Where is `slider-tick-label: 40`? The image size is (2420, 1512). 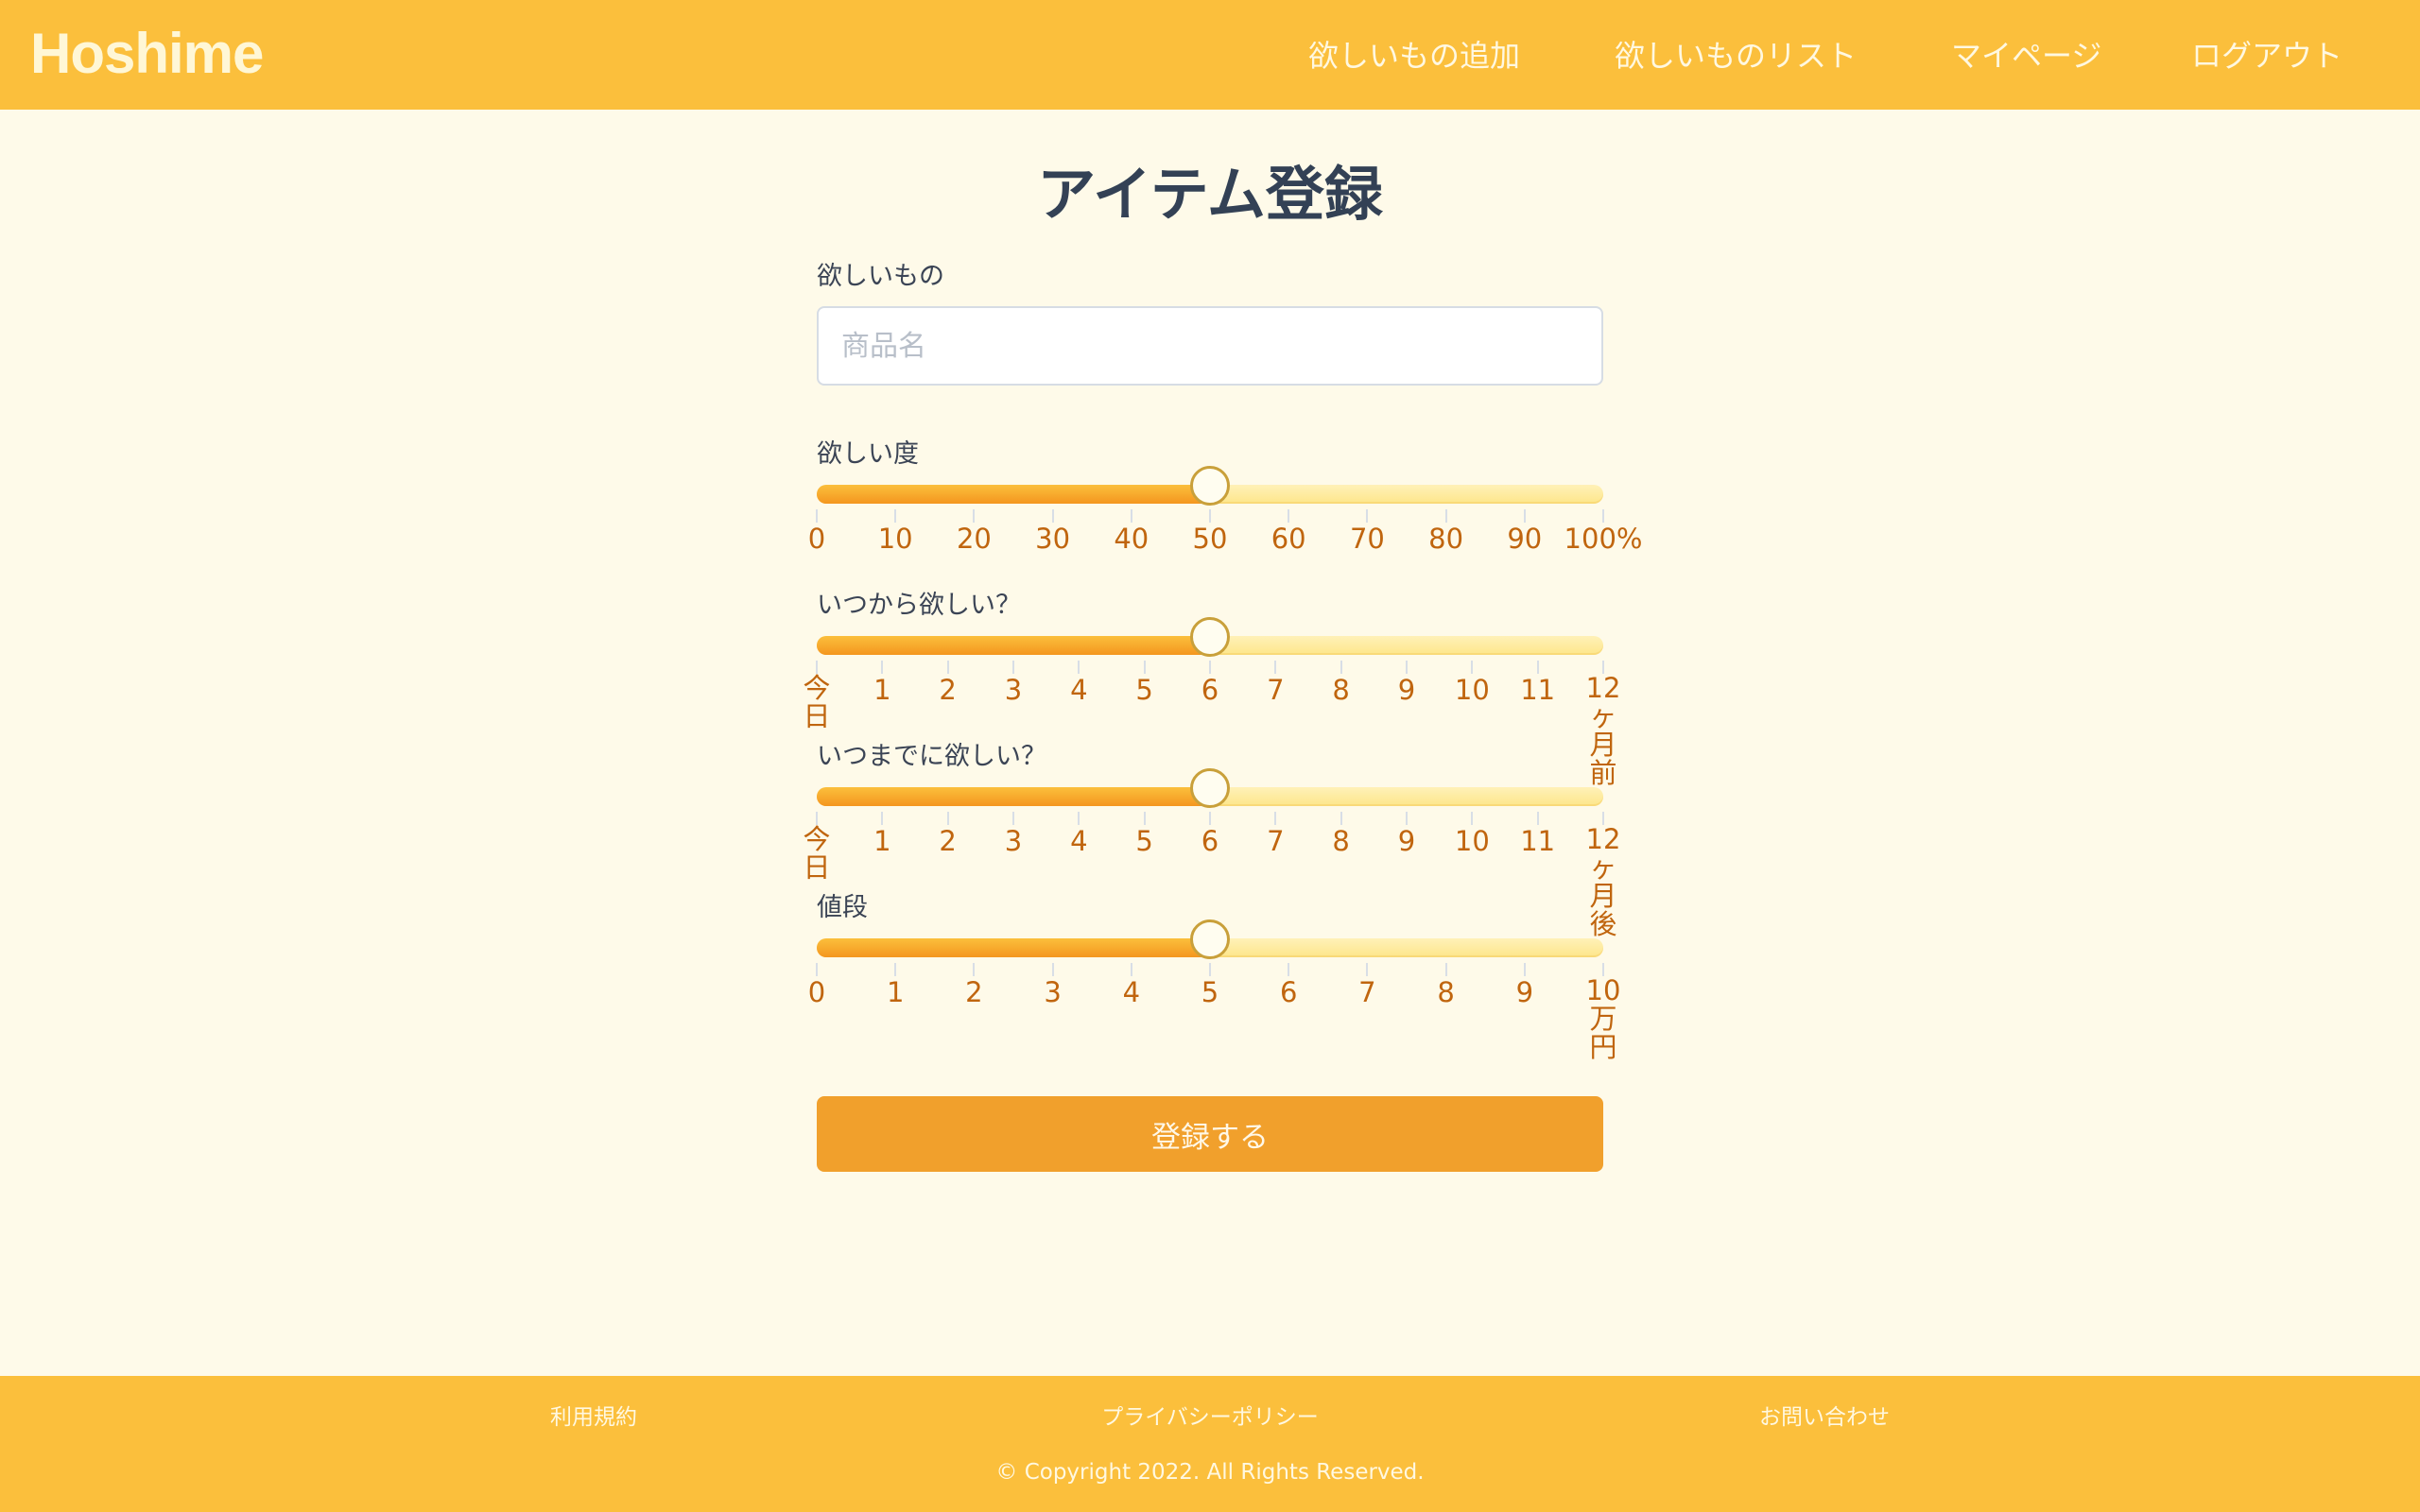 slider-tick-label: 40 is located at coordinates (1132, 539).